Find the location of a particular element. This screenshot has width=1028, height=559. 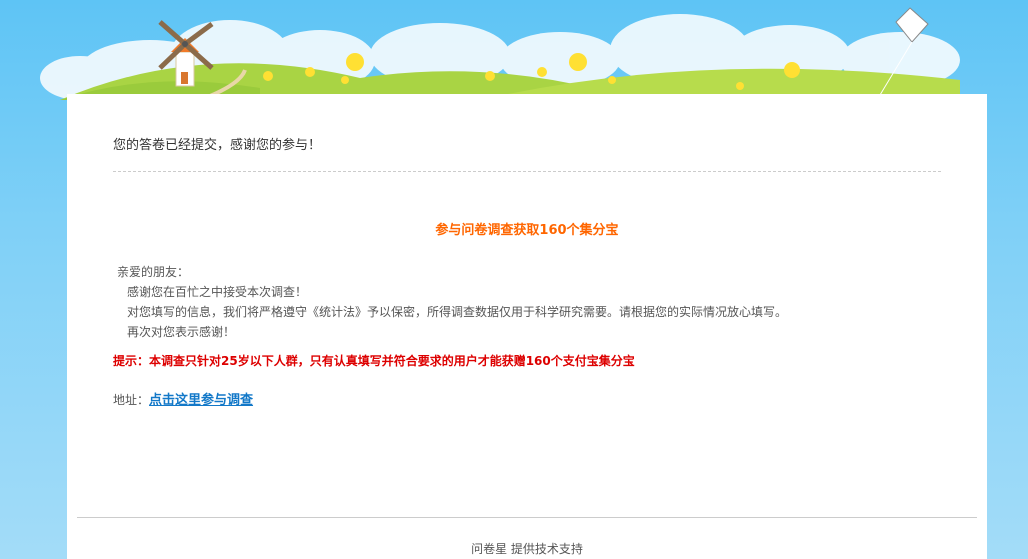

footer-divider is located at coordinates (527, 517).